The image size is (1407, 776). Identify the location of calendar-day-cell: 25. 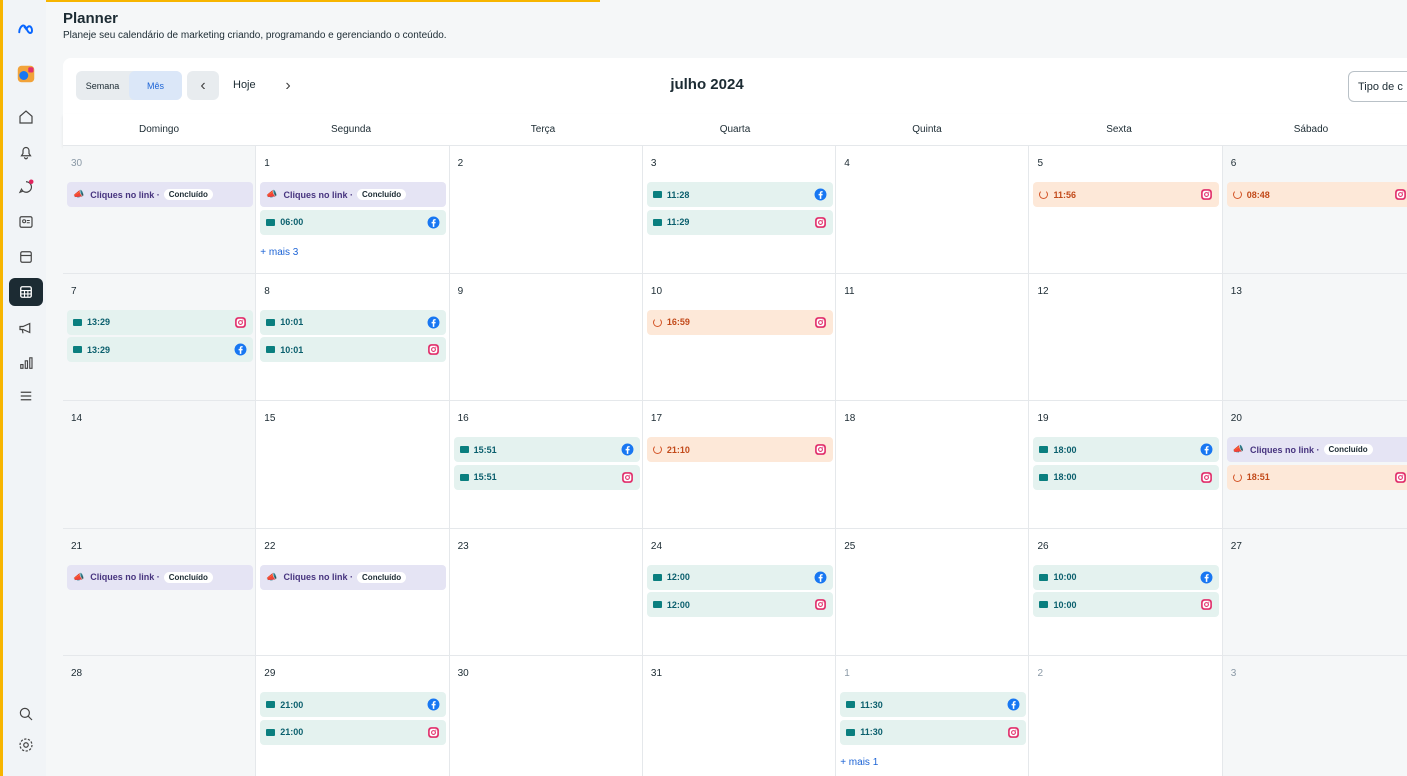
(933, 592).